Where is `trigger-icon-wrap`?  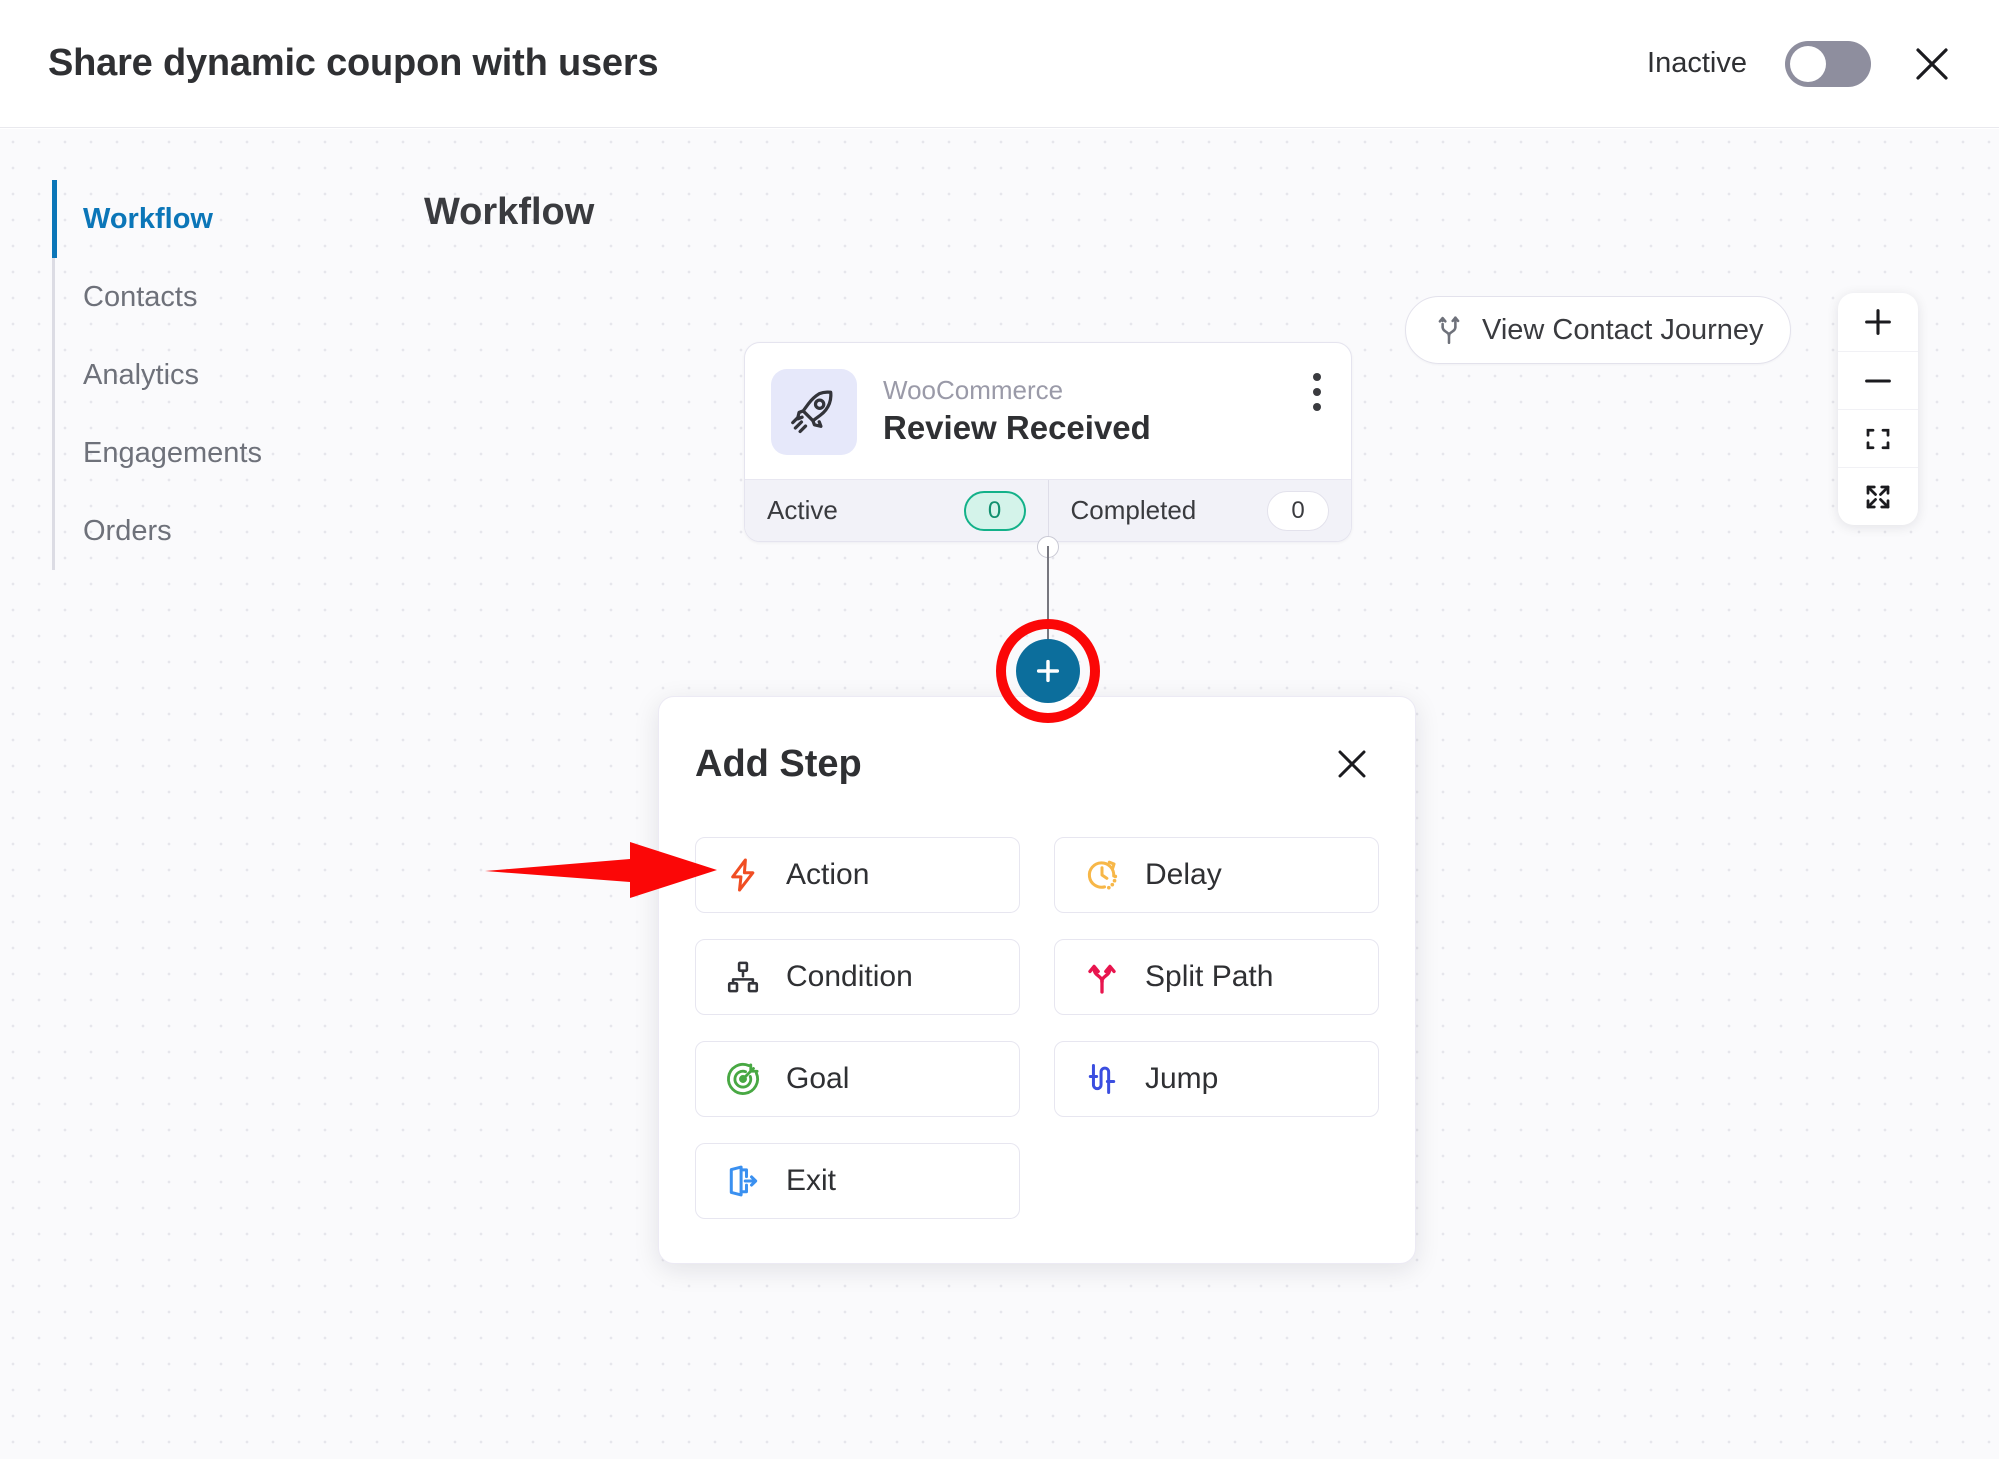
trigger-icon-wrap is located at coordinates (814, 412).